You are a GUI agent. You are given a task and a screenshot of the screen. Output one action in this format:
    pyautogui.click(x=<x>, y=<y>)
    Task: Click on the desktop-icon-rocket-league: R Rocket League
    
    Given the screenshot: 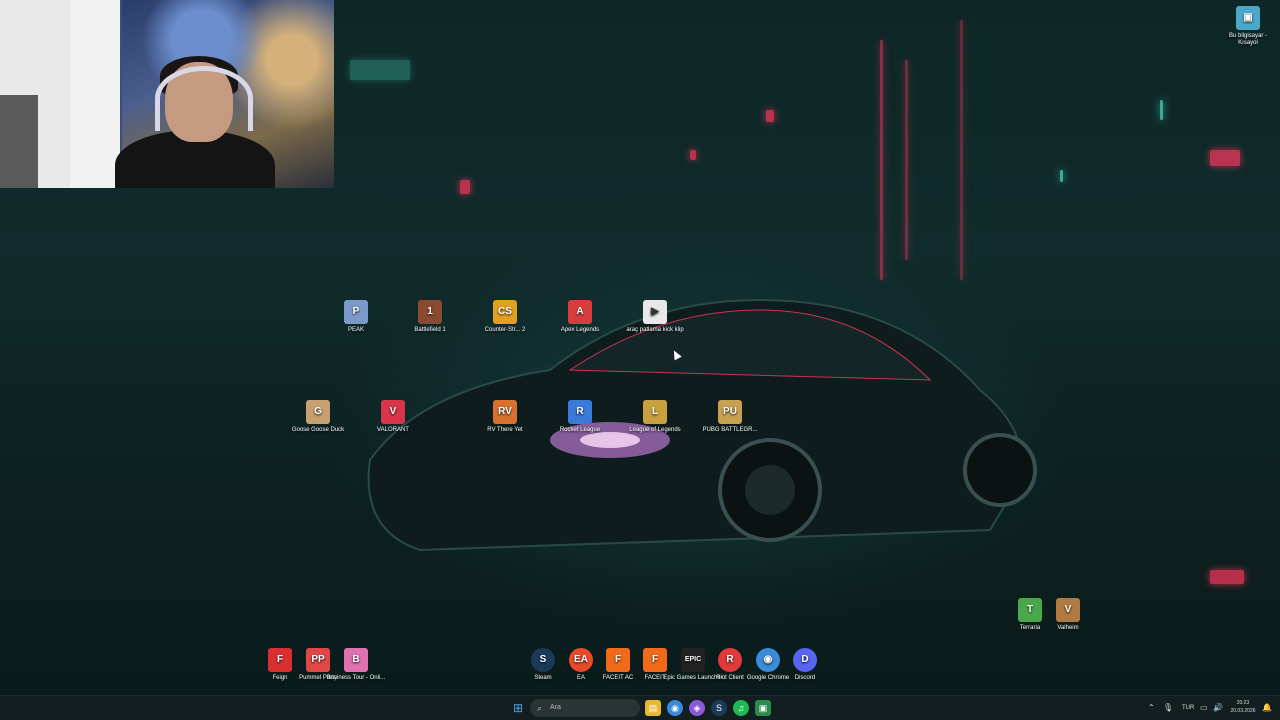 What is the action you would take?
    pyautogui.click(x=580, y=417)
    